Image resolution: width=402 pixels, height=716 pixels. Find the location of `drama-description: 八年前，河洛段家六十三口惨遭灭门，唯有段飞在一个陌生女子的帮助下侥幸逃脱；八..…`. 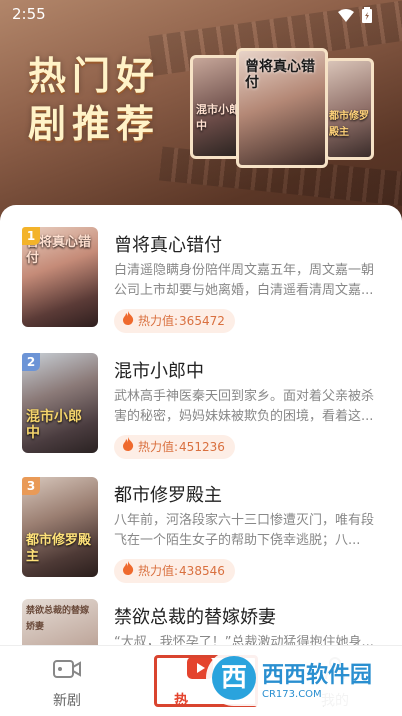

drama-description: 八年前，河洛段家六十三口惨遭灭门，唯有段飞在一个陌生女子的帮助下侥幸逃脱；八..… is located at coordinates (244, 530).